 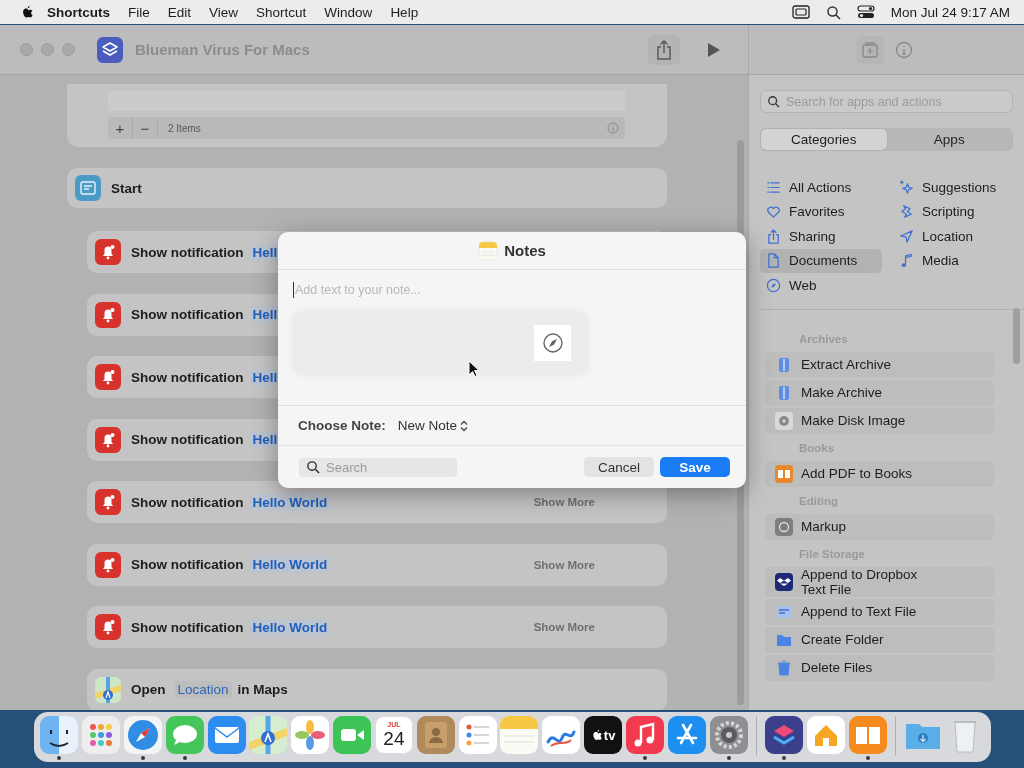 What do you see at coordinates (664, 49) in the screenshot?
I see `share-button` at bounding box center [664, 49].